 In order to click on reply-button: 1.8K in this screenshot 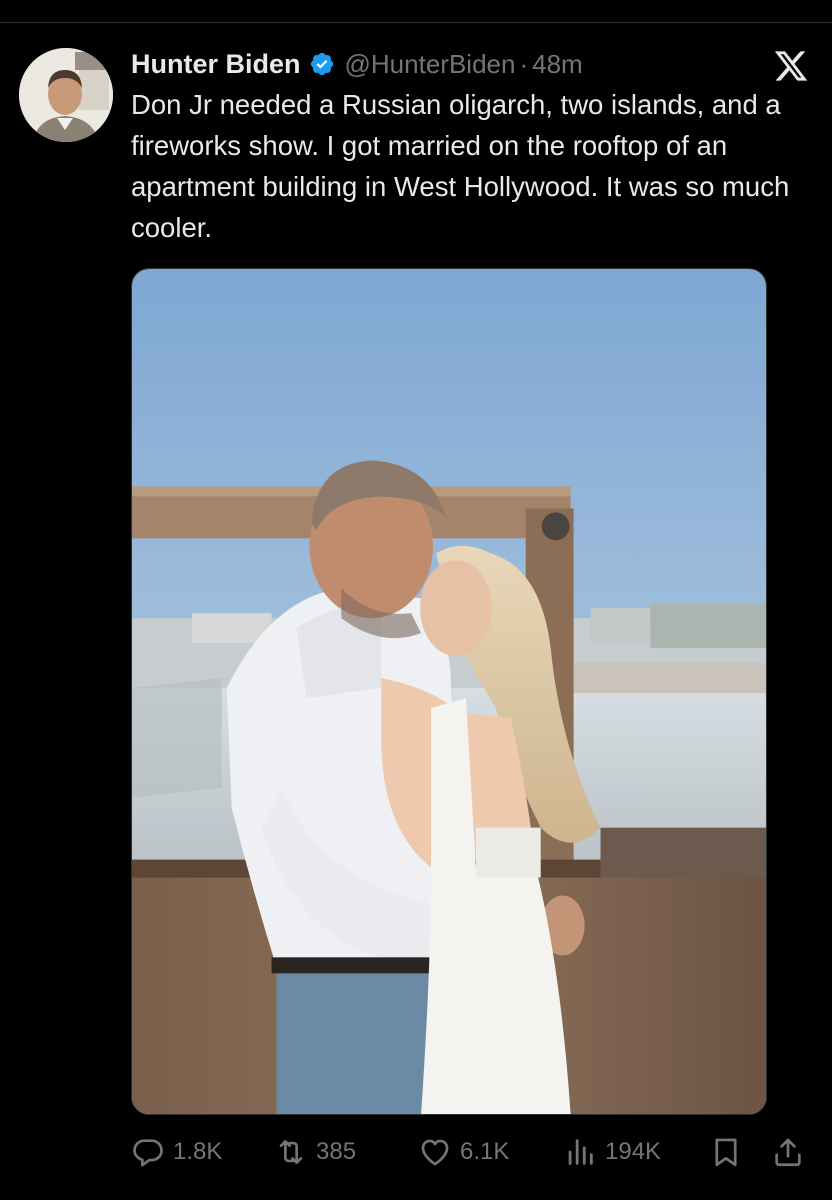, I will do `click(176, 1152)`.